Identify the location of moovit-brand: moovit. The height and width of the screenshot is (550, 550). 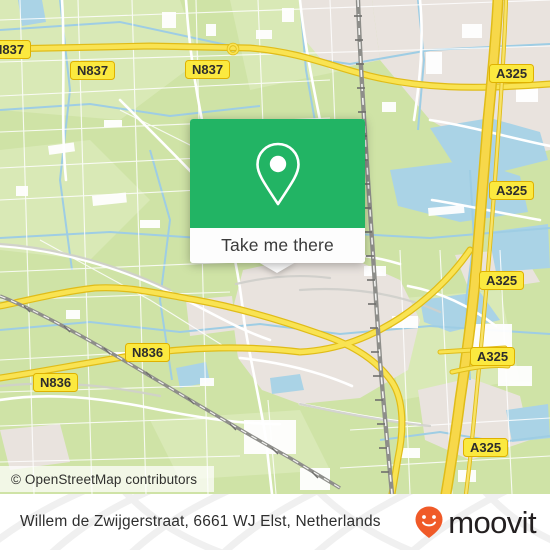
(475, 522).